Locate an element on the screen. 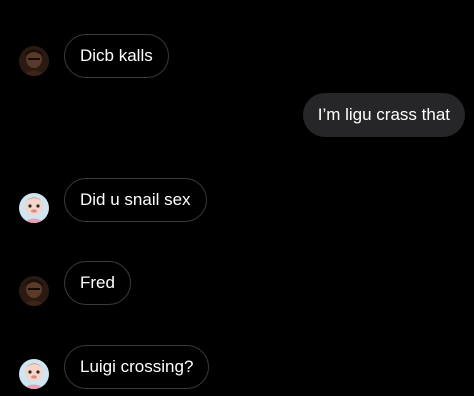  message-text: Fred is located at coordinates (97, 282).